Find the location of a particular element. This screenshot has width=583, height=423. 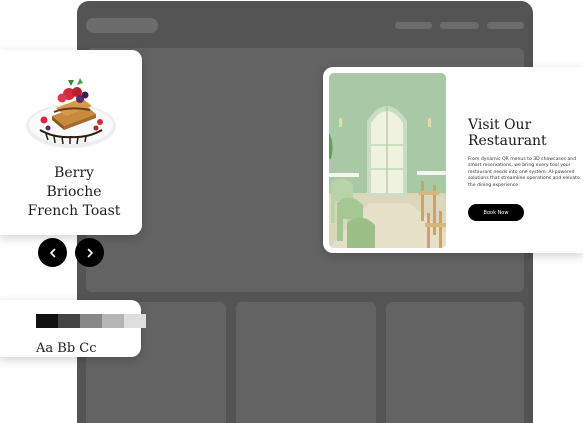

color-swatches is located at coordinates (91, 321).